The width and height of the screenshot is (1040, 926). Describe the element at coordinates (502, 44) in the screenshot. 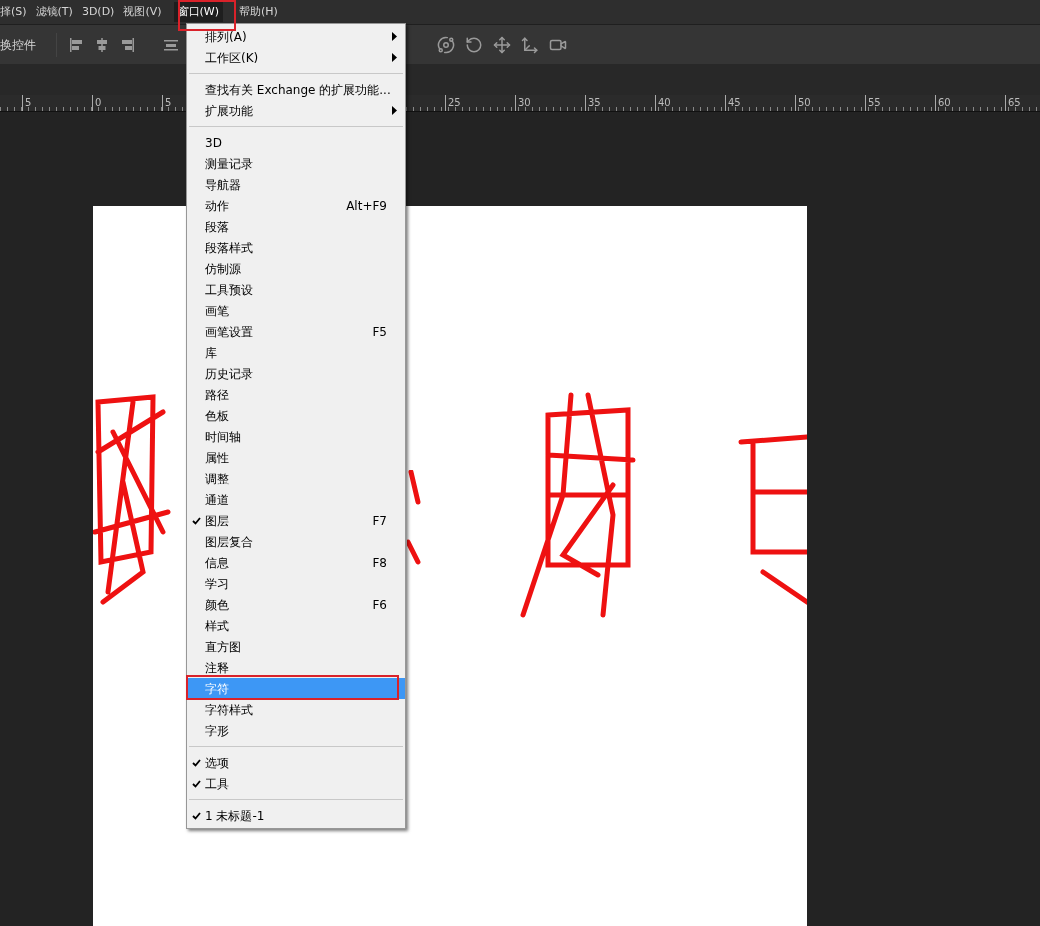

I see `move-icon` at that location.